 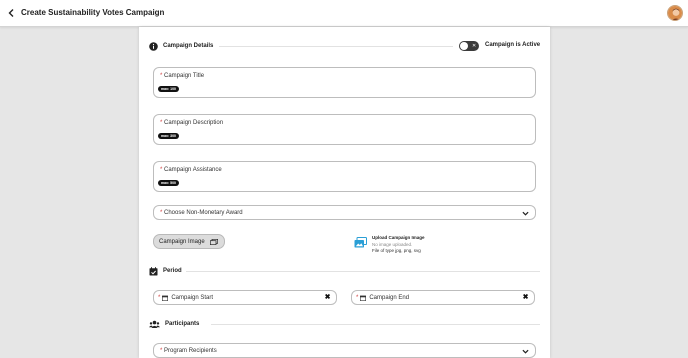 What do you see at coordinates (154, 324) in the screenshot?
I see `users-icon` at bounding box center [154, 324].